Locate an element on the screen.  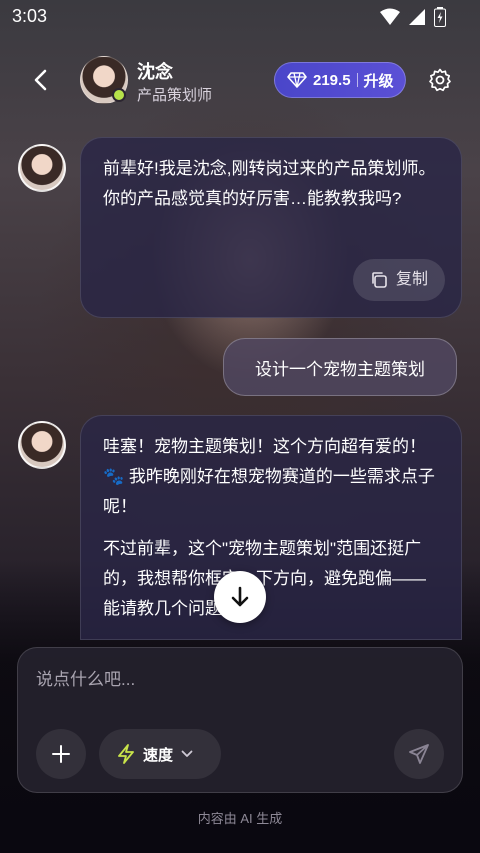
arrow-down-icon is located at coordinates (240, 596).